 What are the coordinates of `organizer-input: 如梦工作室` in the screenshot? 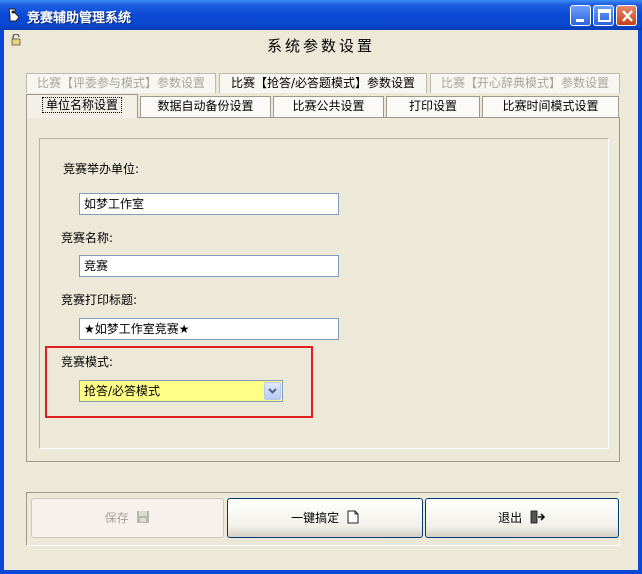 It's located at (209, 204).